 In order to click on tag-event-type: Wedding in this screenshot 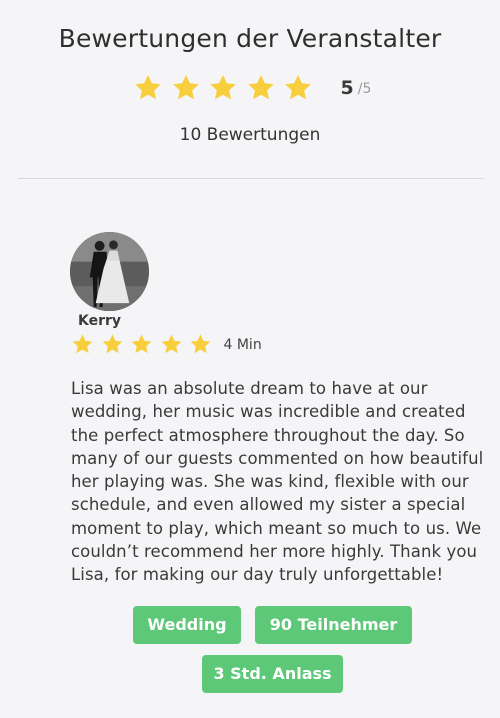, I will do `click(187, 625)`.